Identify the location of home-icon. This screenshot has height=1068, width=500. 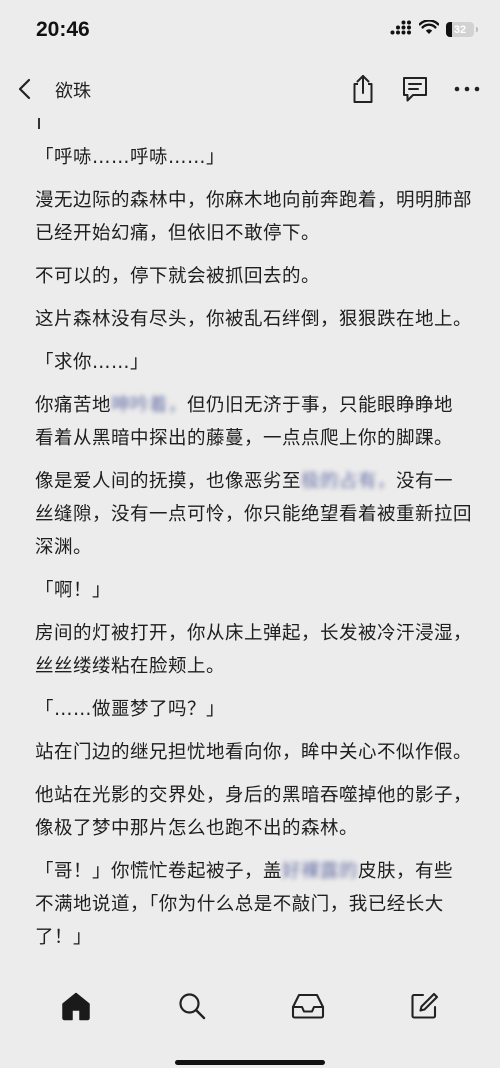
(76, 1006).